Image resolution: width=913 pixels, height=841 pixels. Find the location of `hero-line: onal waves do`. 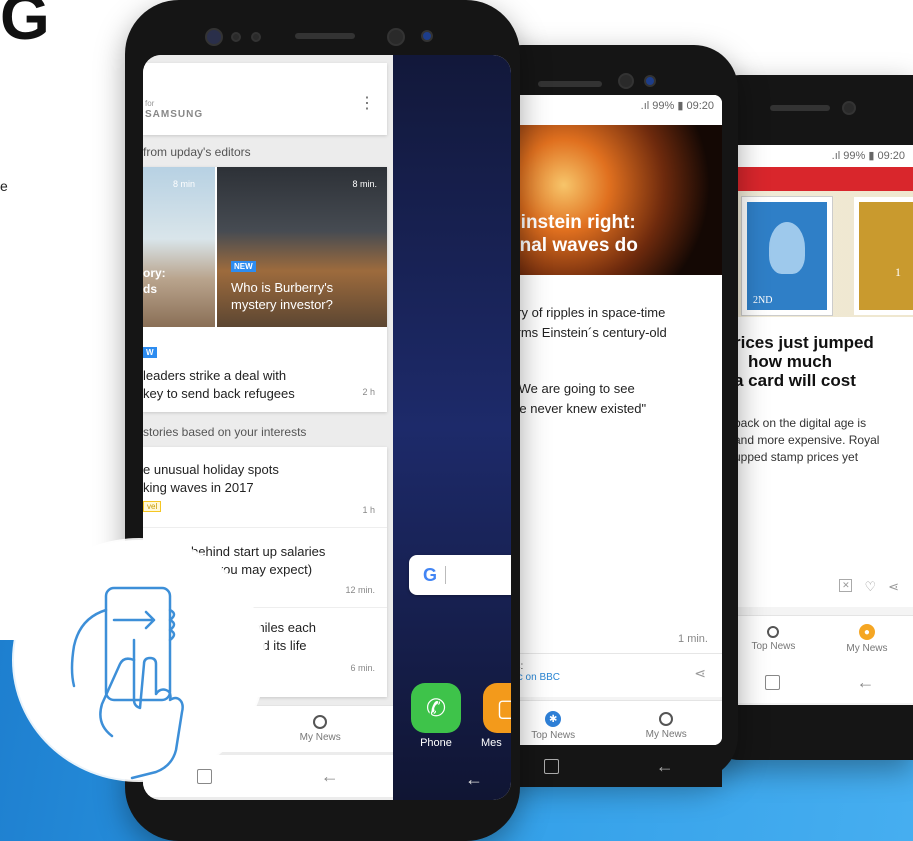

hero-line: onal waves do is located at coordinates (573, 245).